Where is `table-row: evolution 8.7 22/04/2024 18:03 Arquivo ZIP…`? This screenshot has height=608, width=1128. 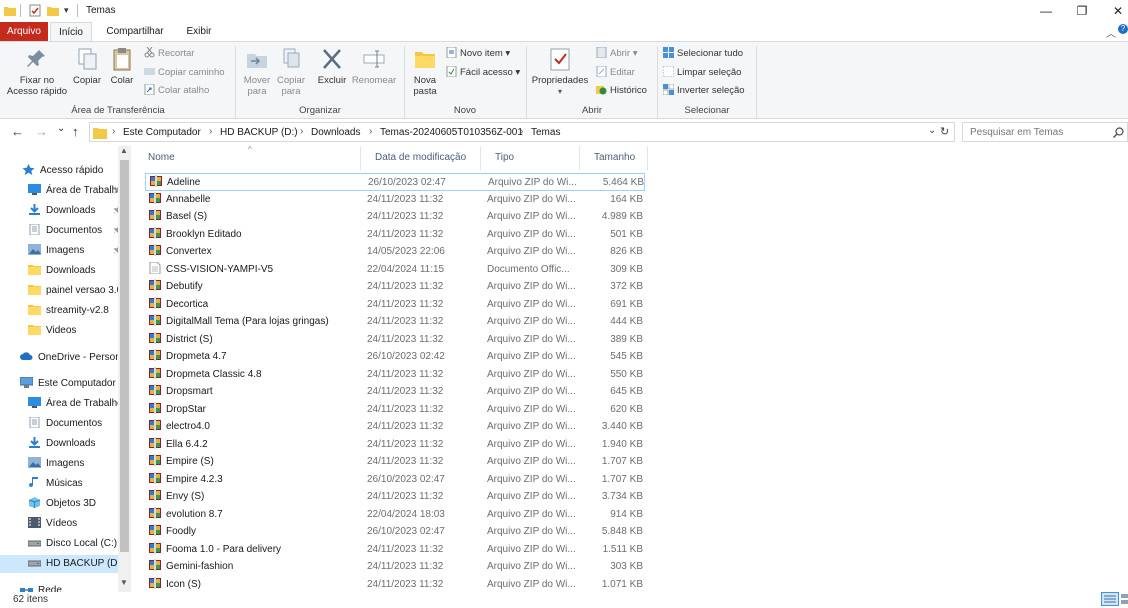 table-row: evolution 8.7 22/04/2024 18:03 Arquivo ZIP… is located at coordinates (395, 515).